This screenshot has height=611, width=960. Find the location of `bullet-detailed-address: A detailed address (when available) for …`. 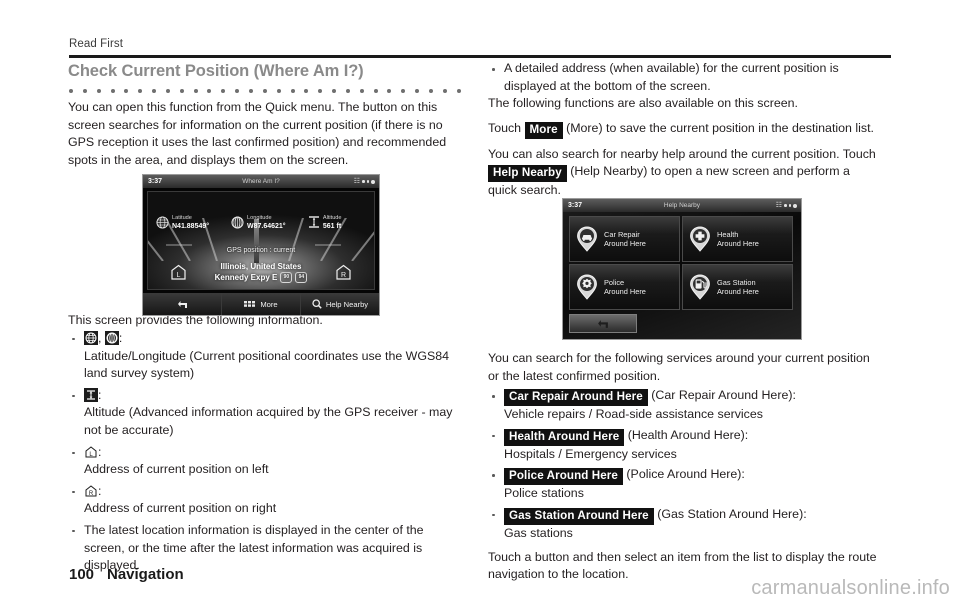

bullet-detailed-address: A detailed address (when available) for … is located at coordinates (684, 77).